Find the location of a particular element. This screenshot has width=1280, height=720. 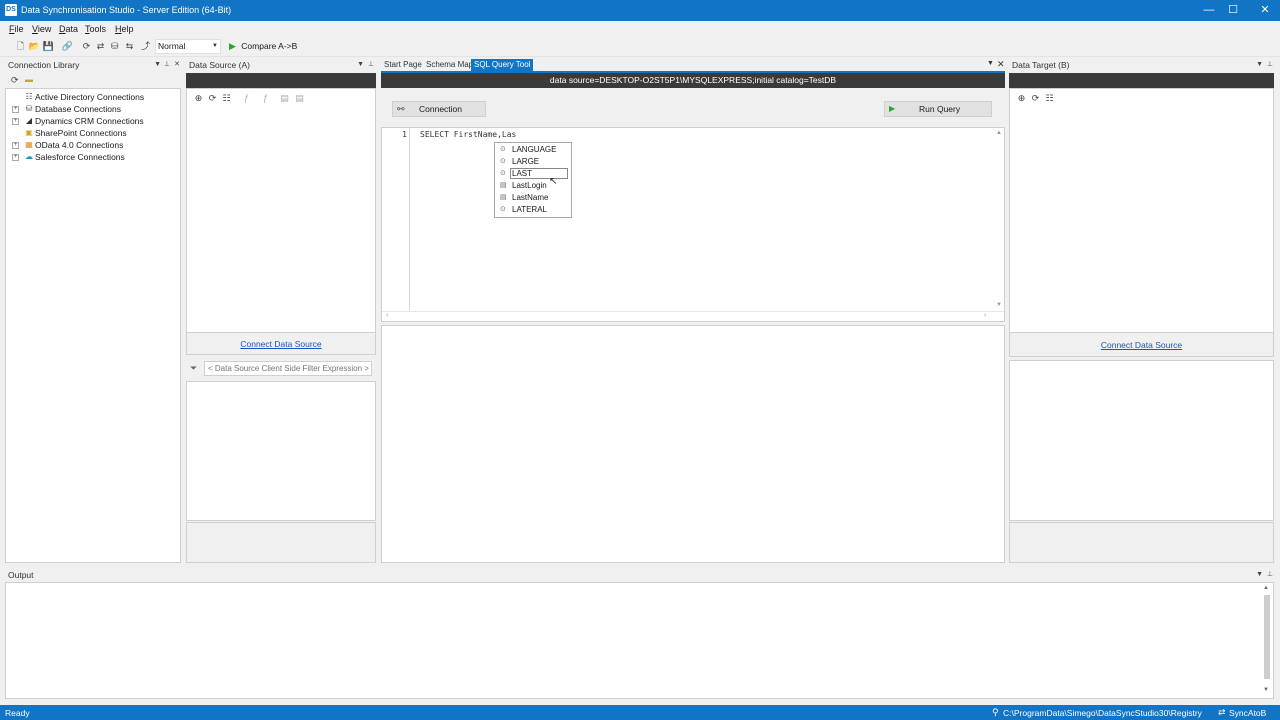

autocomplete-item: ⊙ LATERAL is located at coordinates (533, 210).